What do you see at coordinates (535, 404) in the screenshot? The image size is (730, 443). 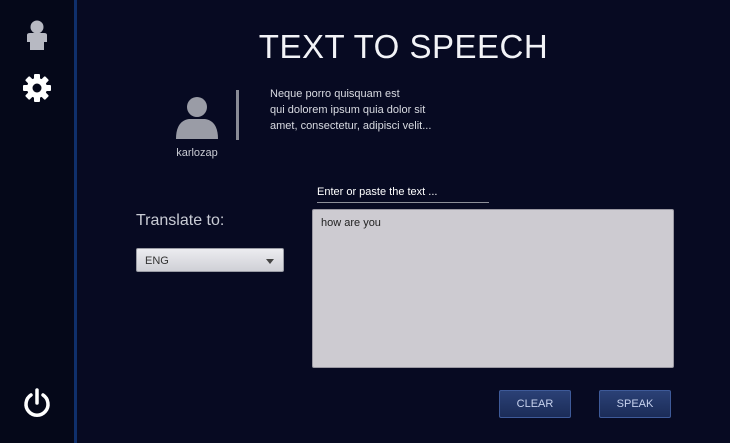 I see `clear-button: CLEAR` at bounding box center [535, 404].